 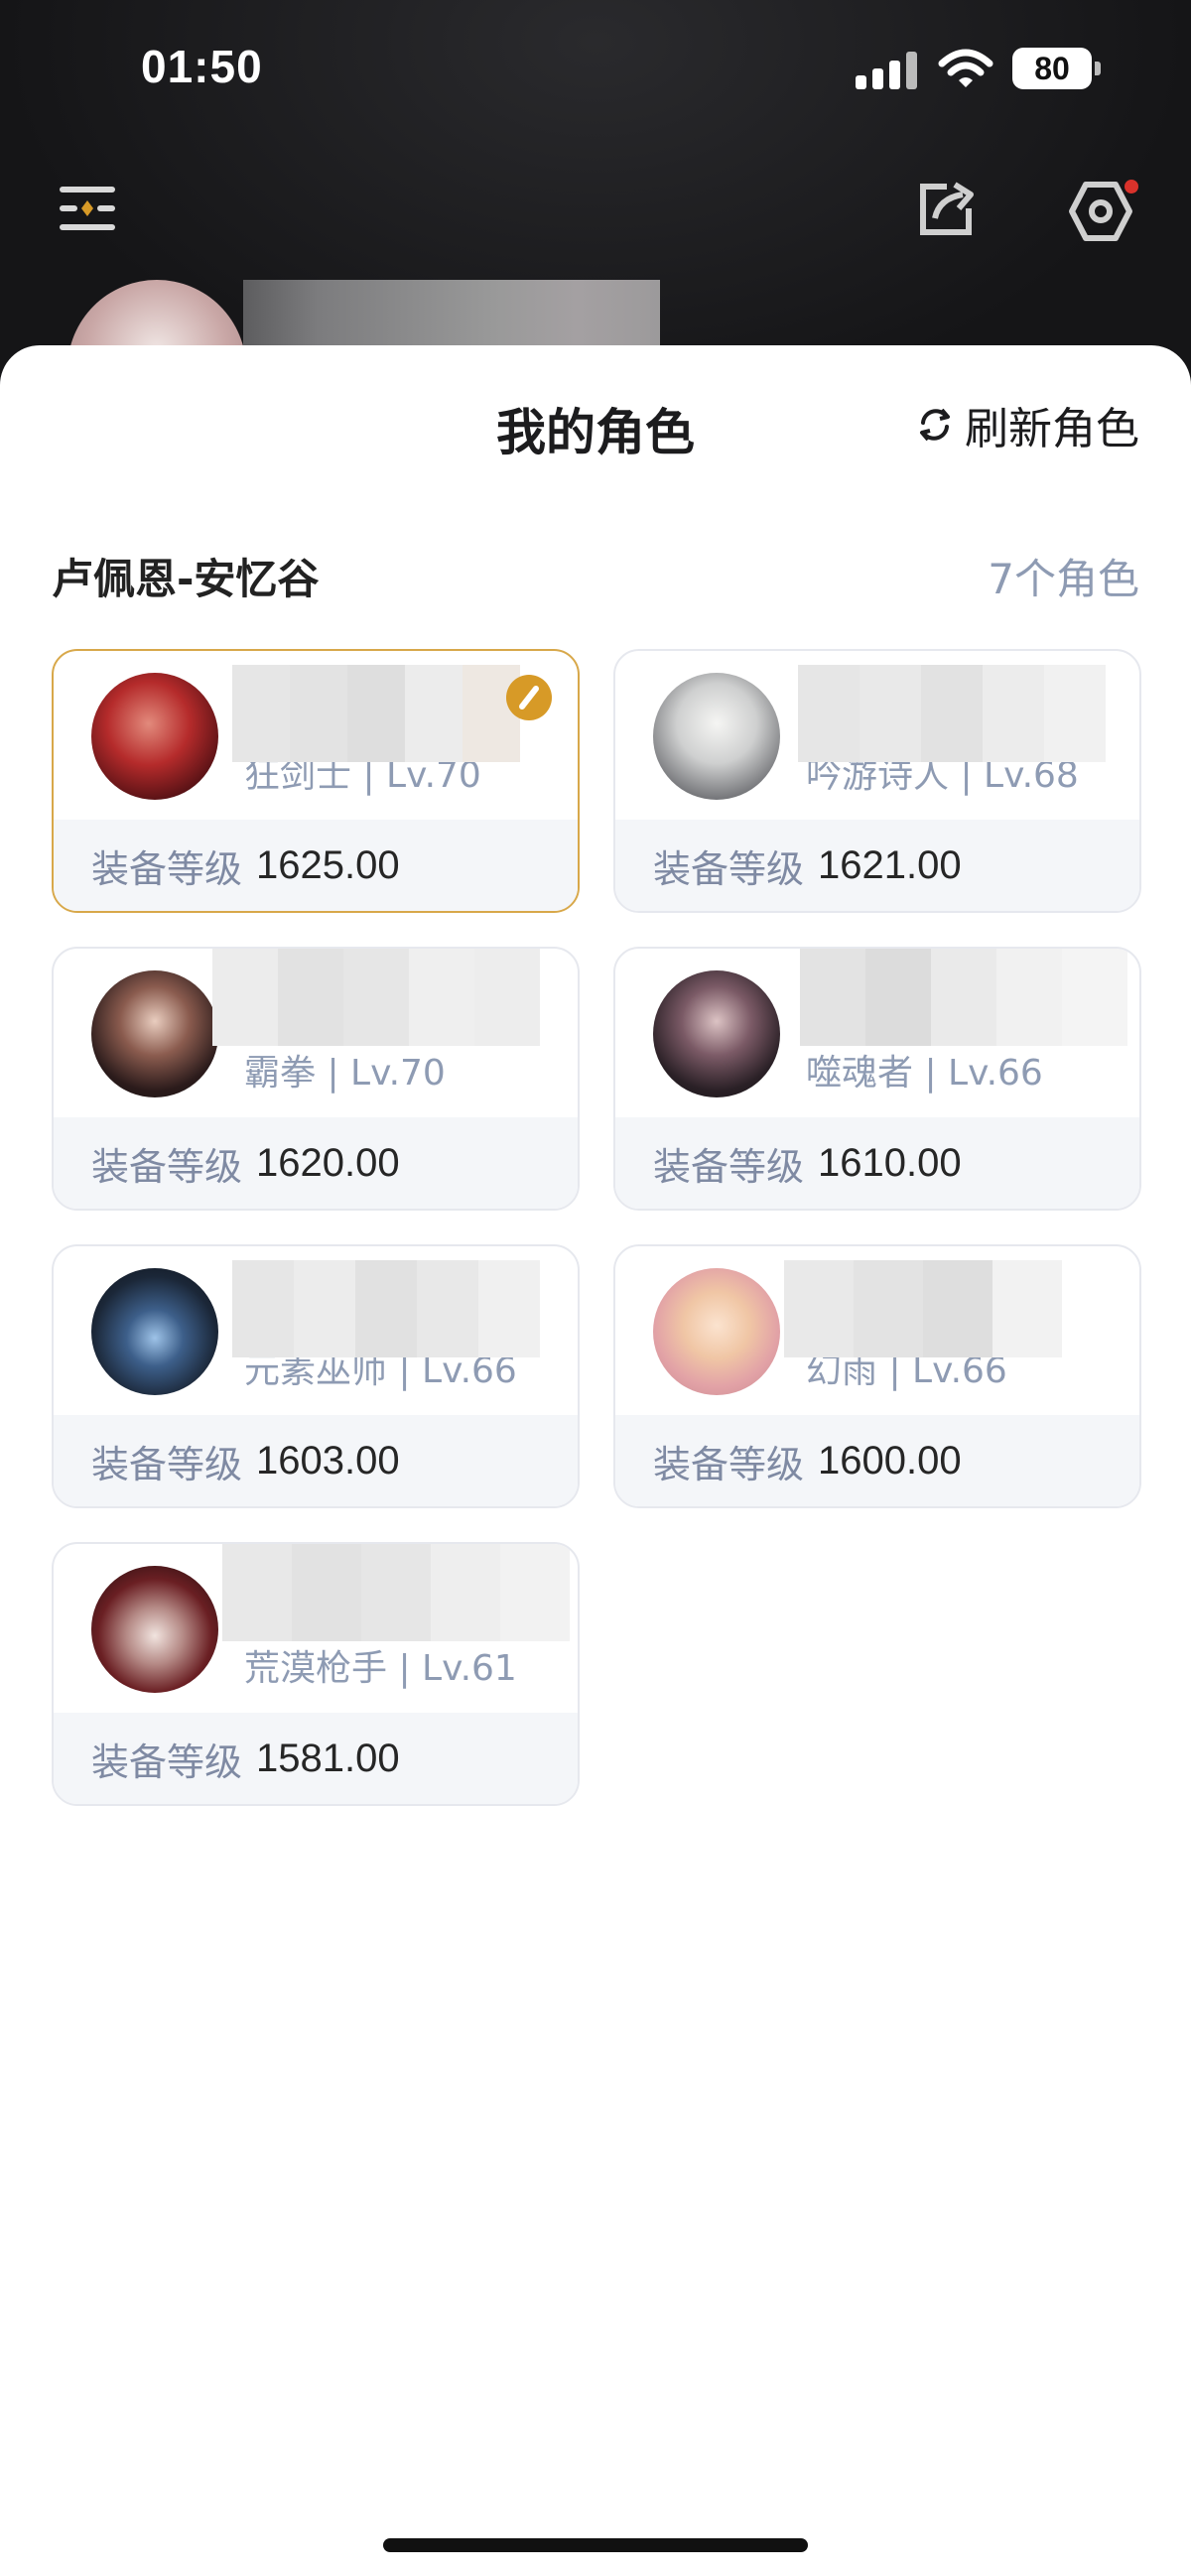 I want to click on battery-tip, so click(x=1098, y=68).